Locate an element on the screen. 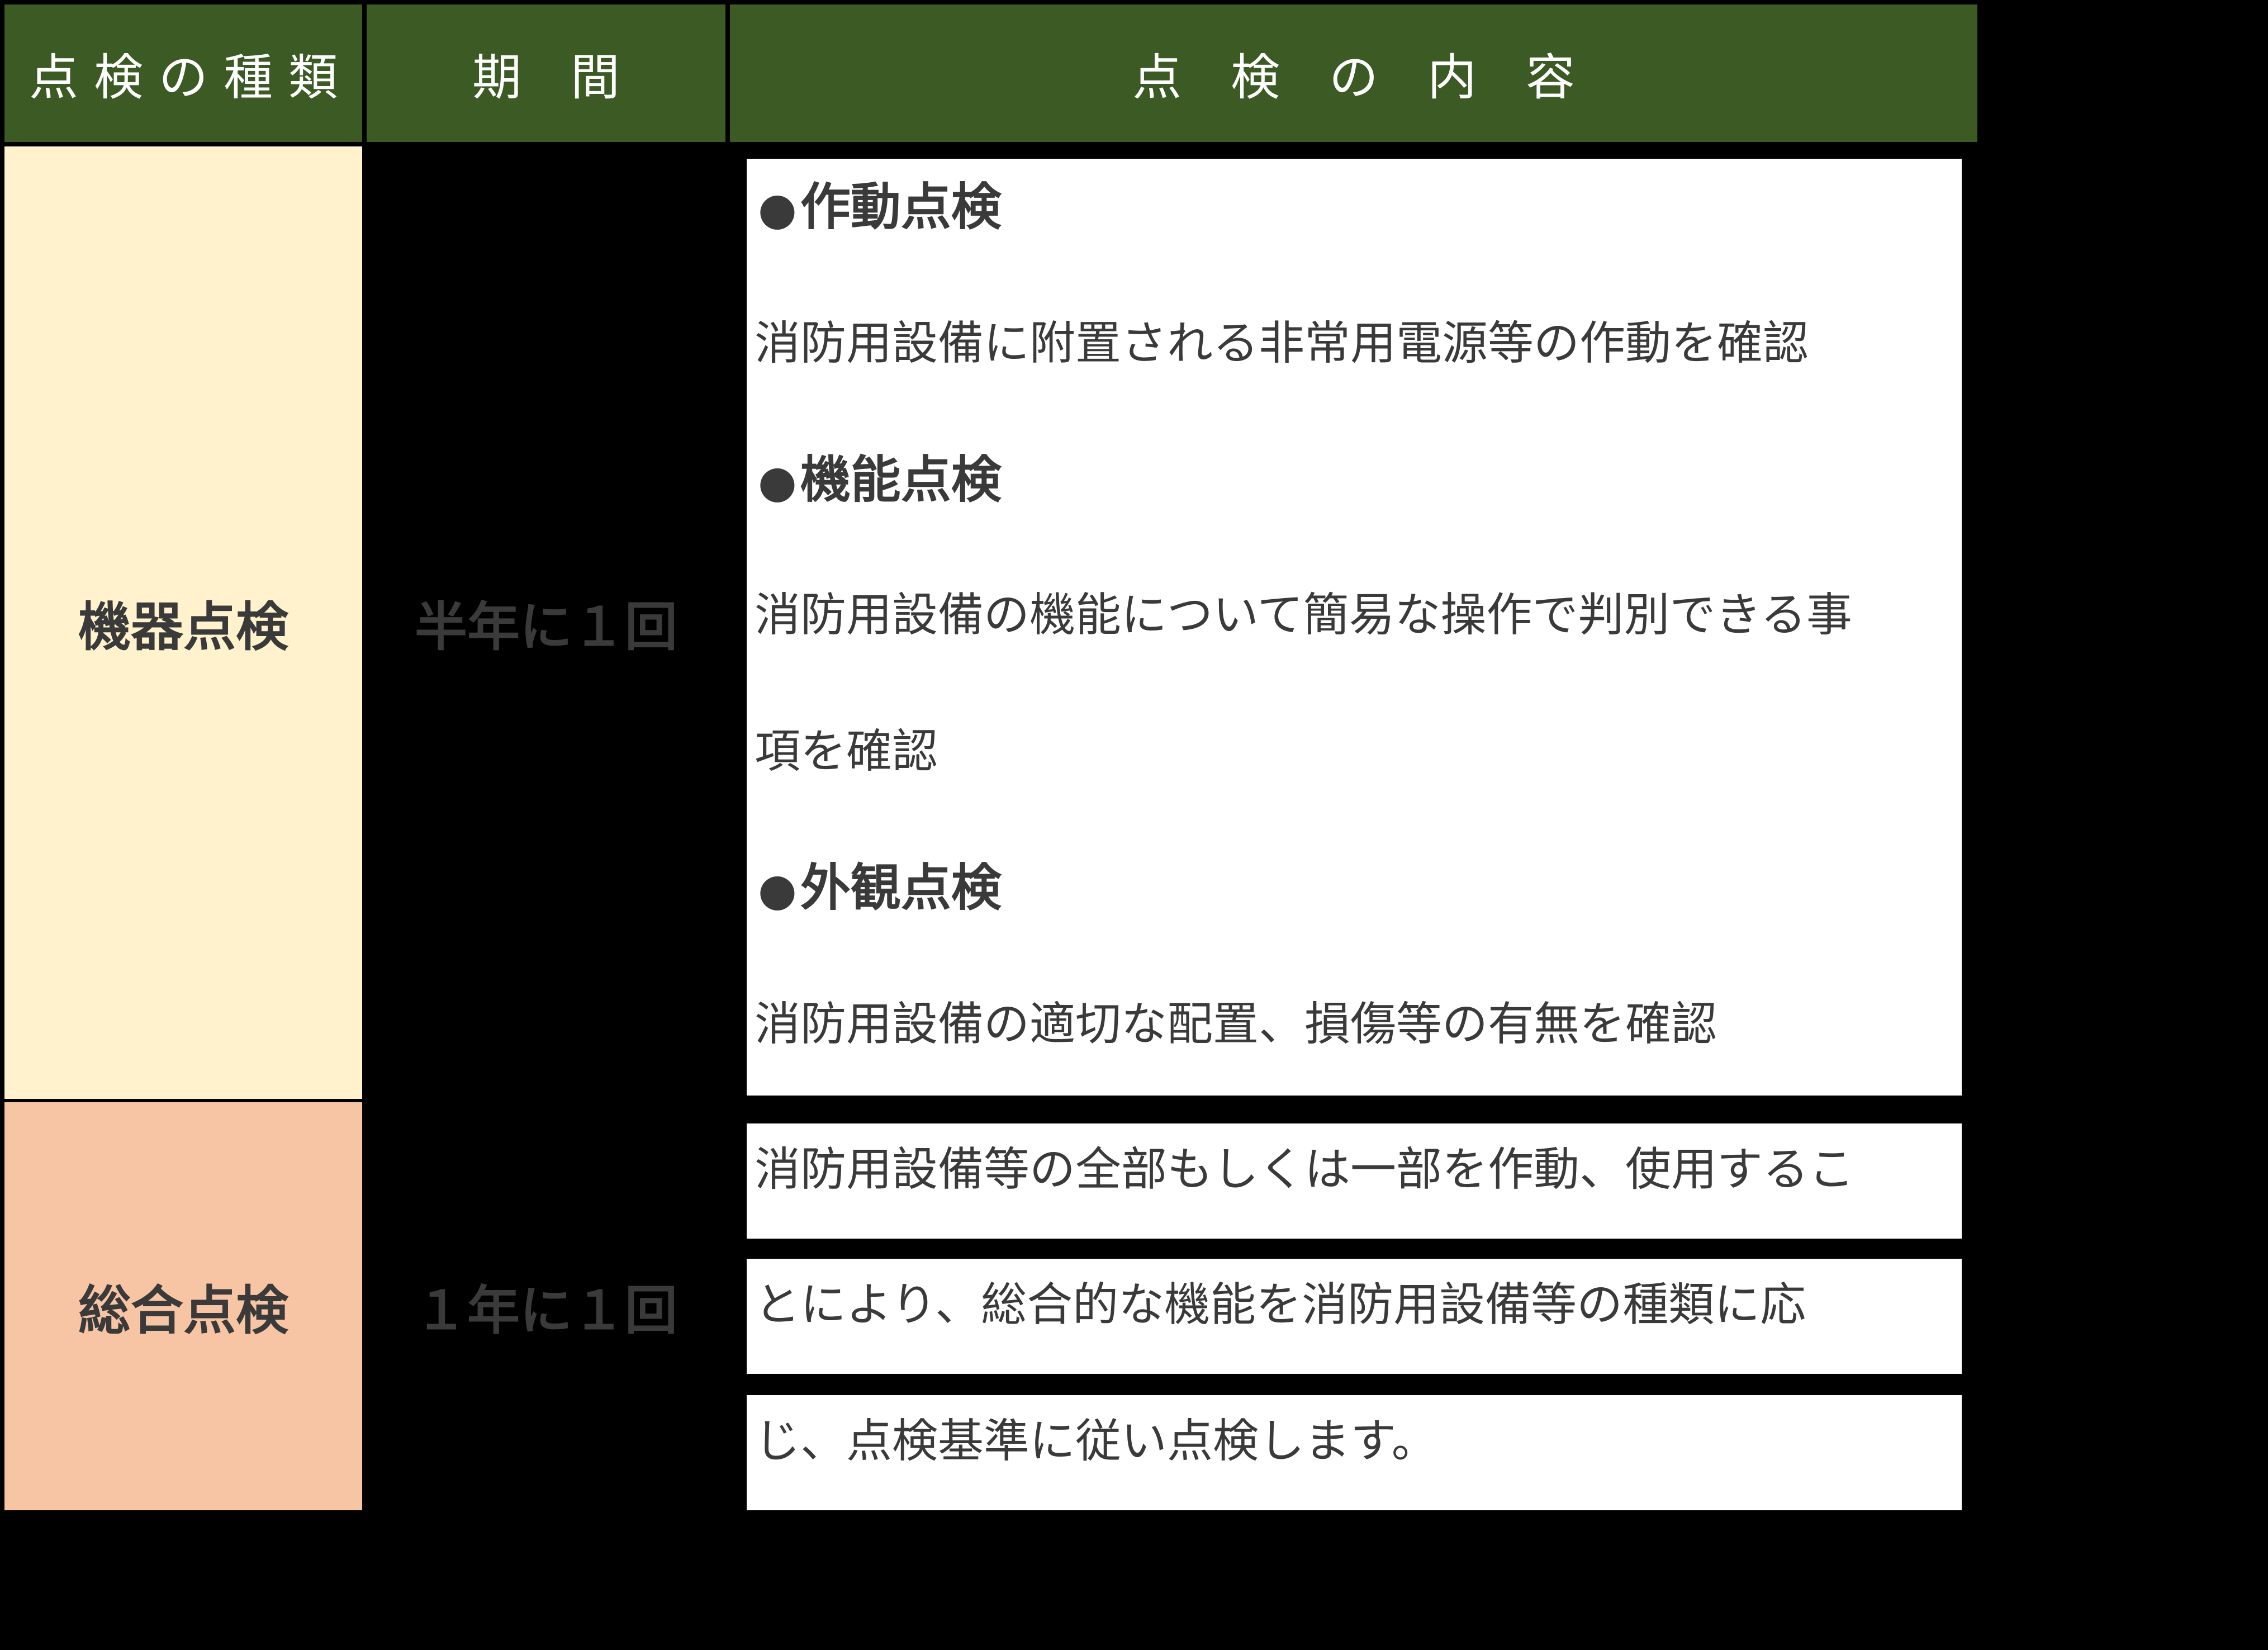 The image size is (2268, 1650). header-type-label: 点 検 の 種 類 is located at coordinates (183, 77).